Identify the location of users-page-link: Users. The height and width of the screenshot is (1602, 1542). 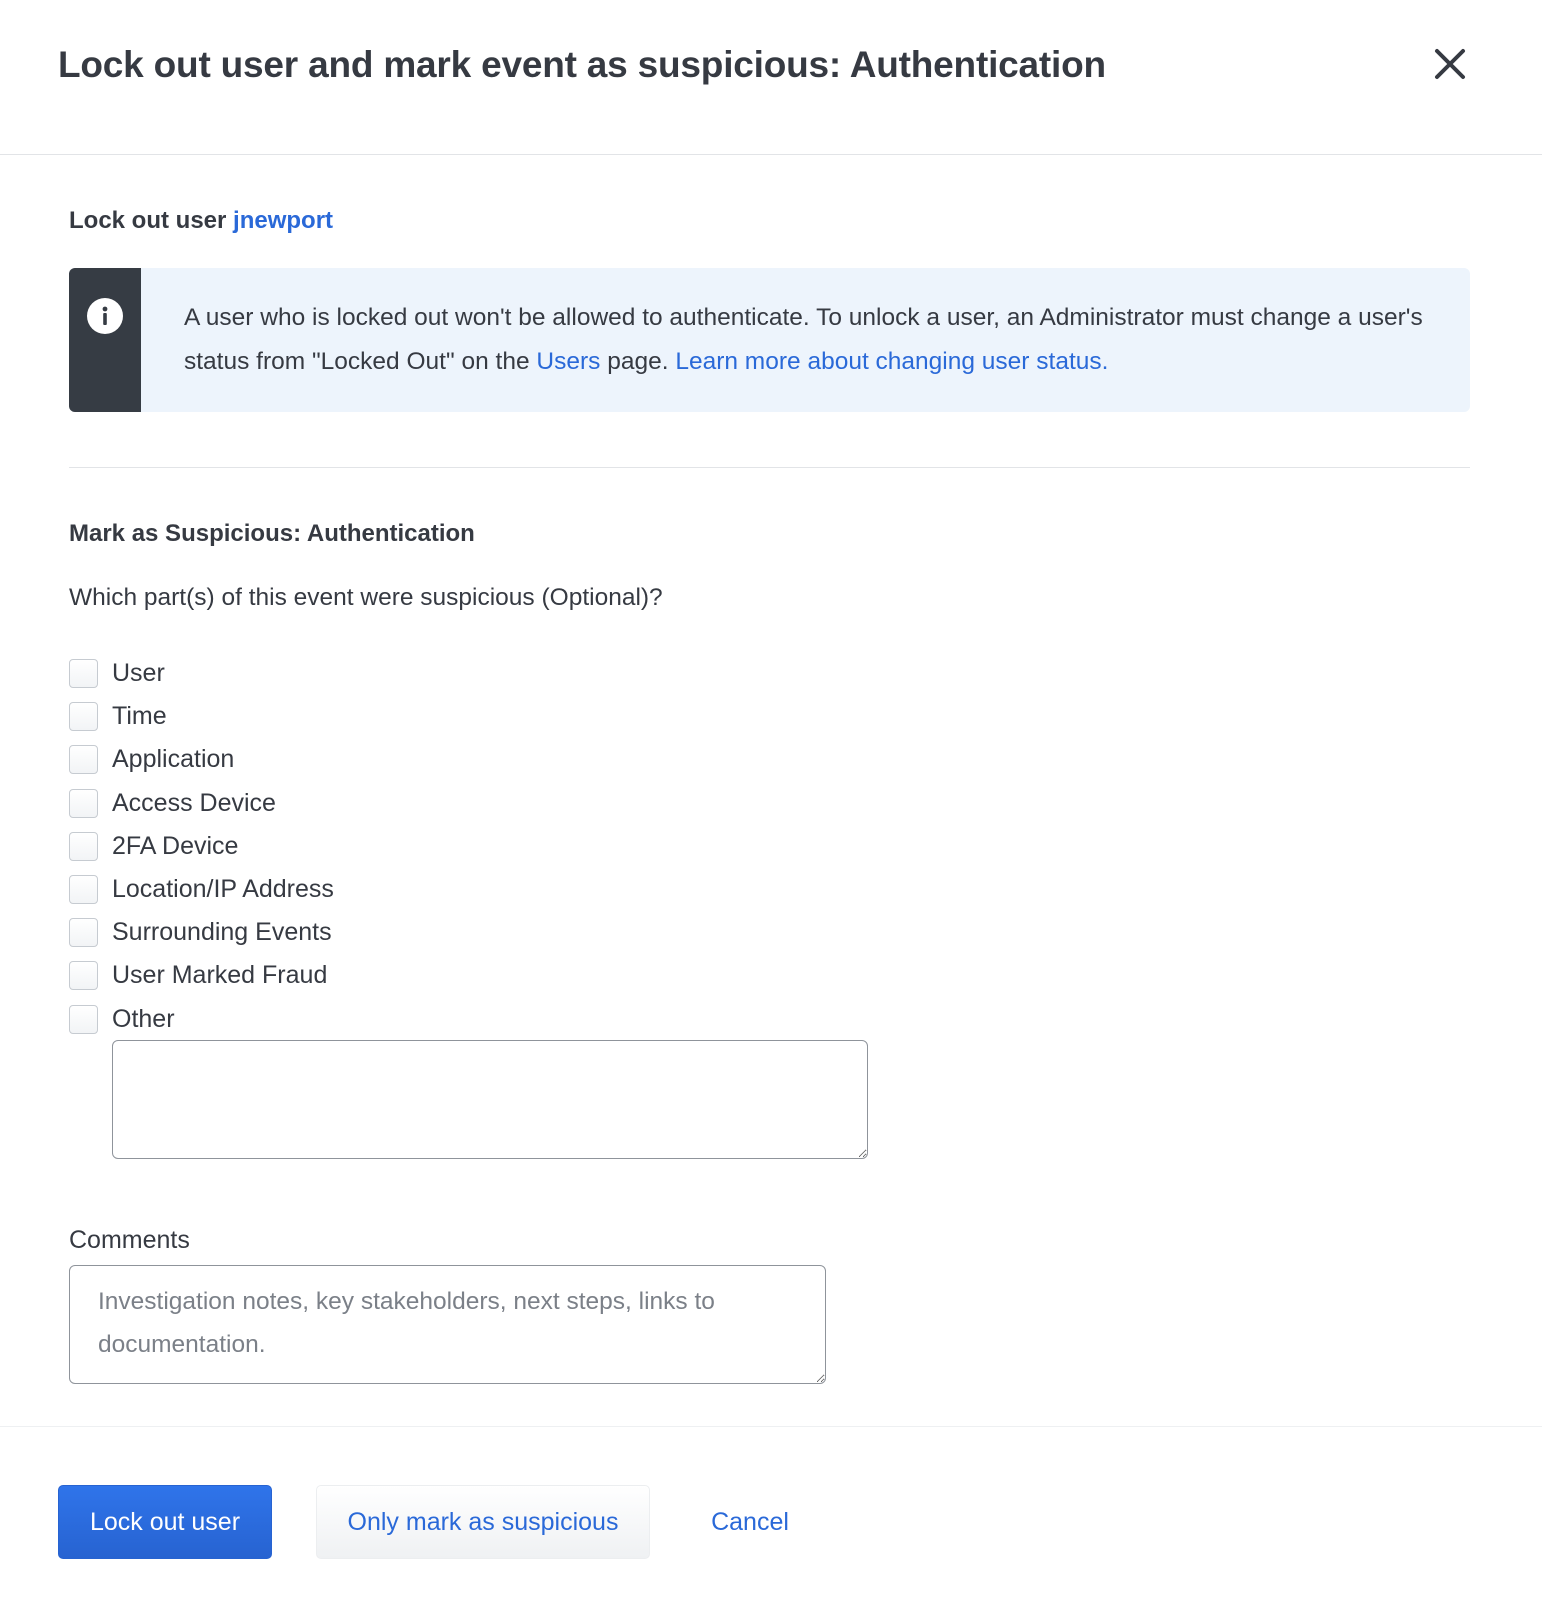
(568, 361).